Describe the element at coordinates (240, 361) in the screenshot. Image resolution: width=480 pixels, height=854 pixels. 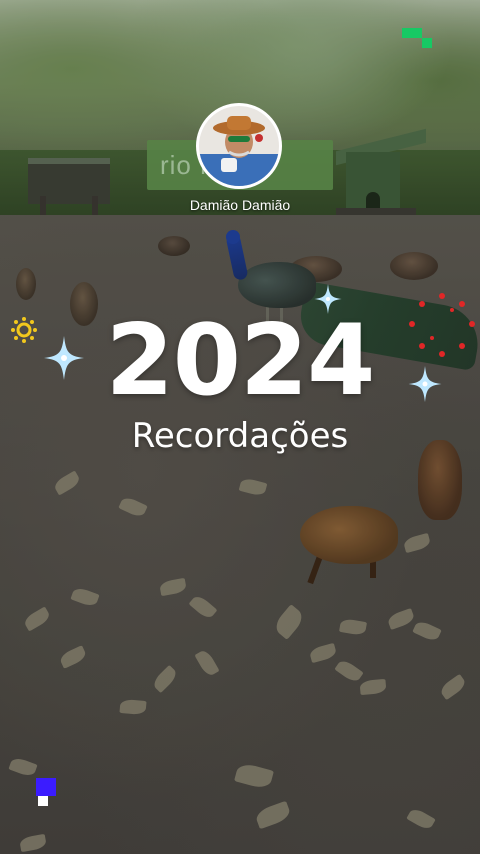
I see `year-title: 2024` at that location.